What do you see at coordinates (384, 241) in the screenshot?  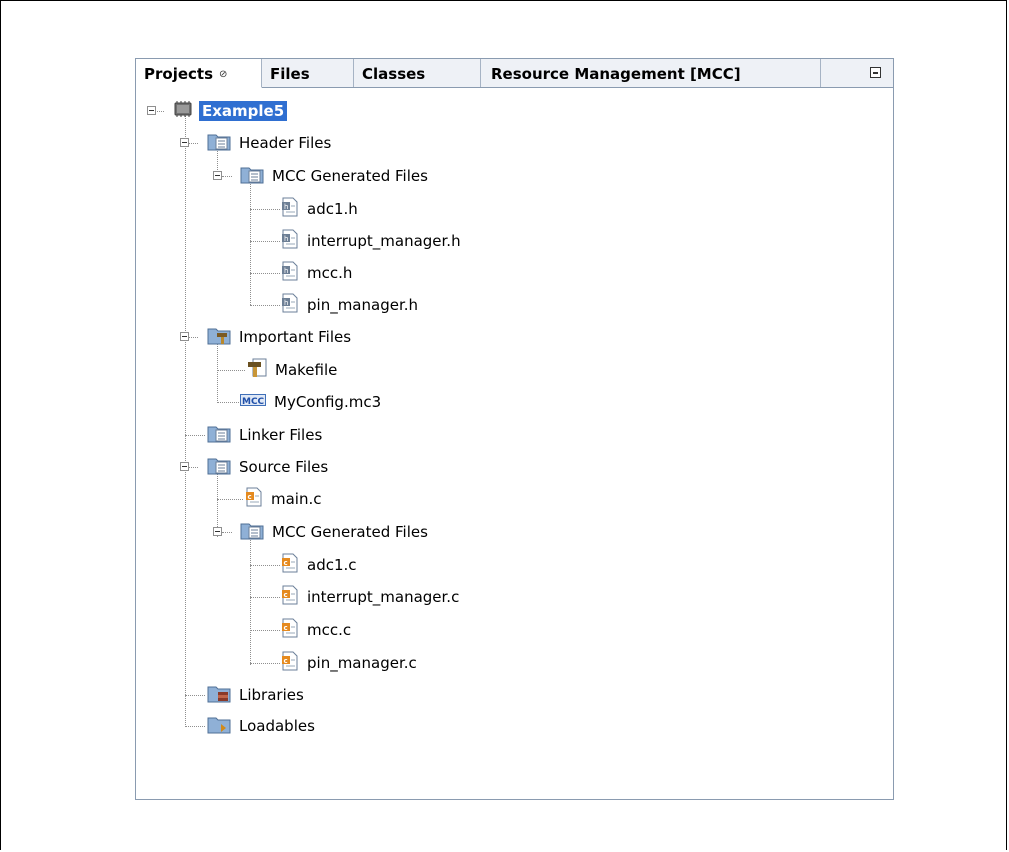 I see `file-label: interrupt_manager.h` at bounding box center [384, 241].